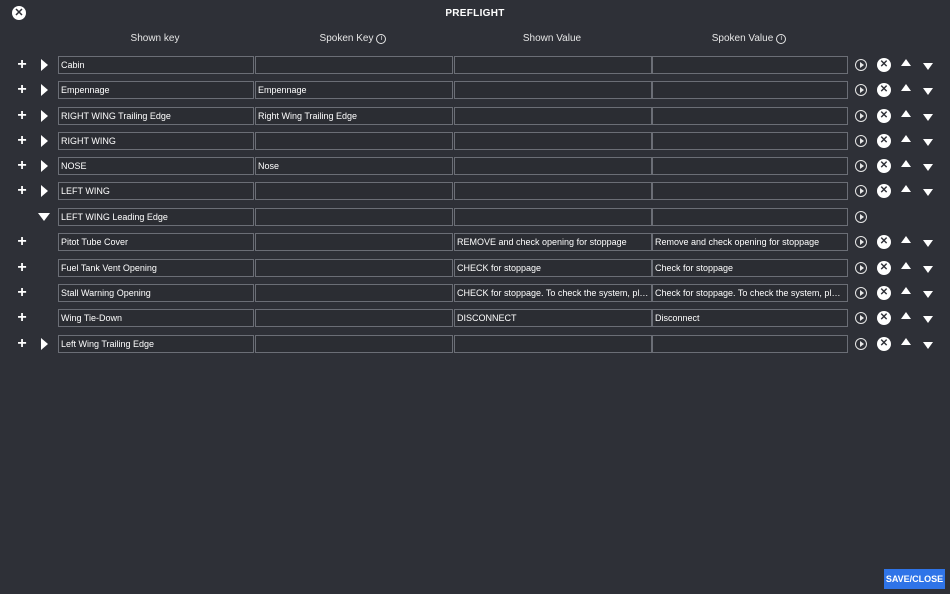 This screenshot has width=950, height=594. What do you see at coordinates (156, 116) in the screenshot?
I see `shown-key-field: RIGHT WING Trailing Edge` at bounding box center [156, 116].